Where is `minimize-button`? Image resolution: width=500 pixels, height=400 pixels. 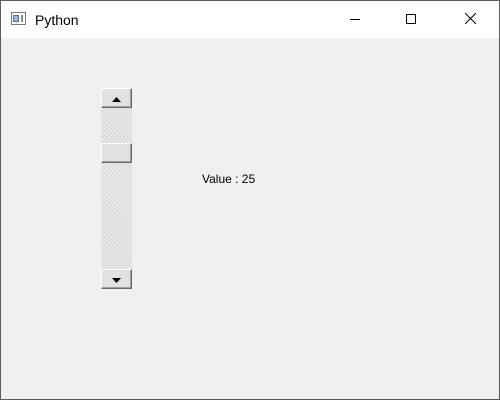
minimize-button is located at coordinates (355, 19).